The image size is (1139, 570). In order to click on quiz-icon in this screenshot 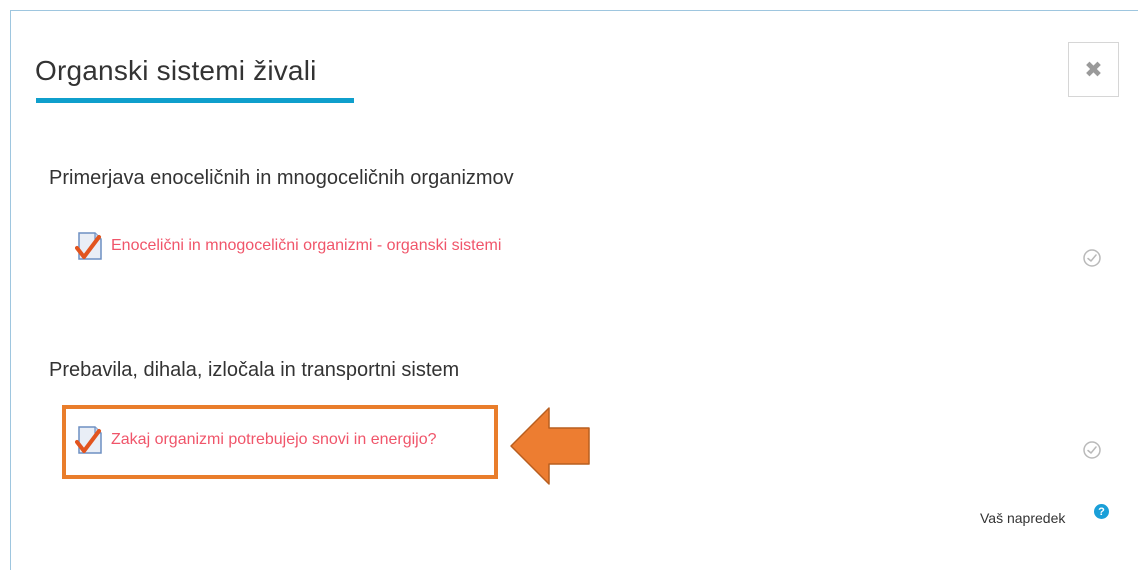, I will do `click(88, 246)`.